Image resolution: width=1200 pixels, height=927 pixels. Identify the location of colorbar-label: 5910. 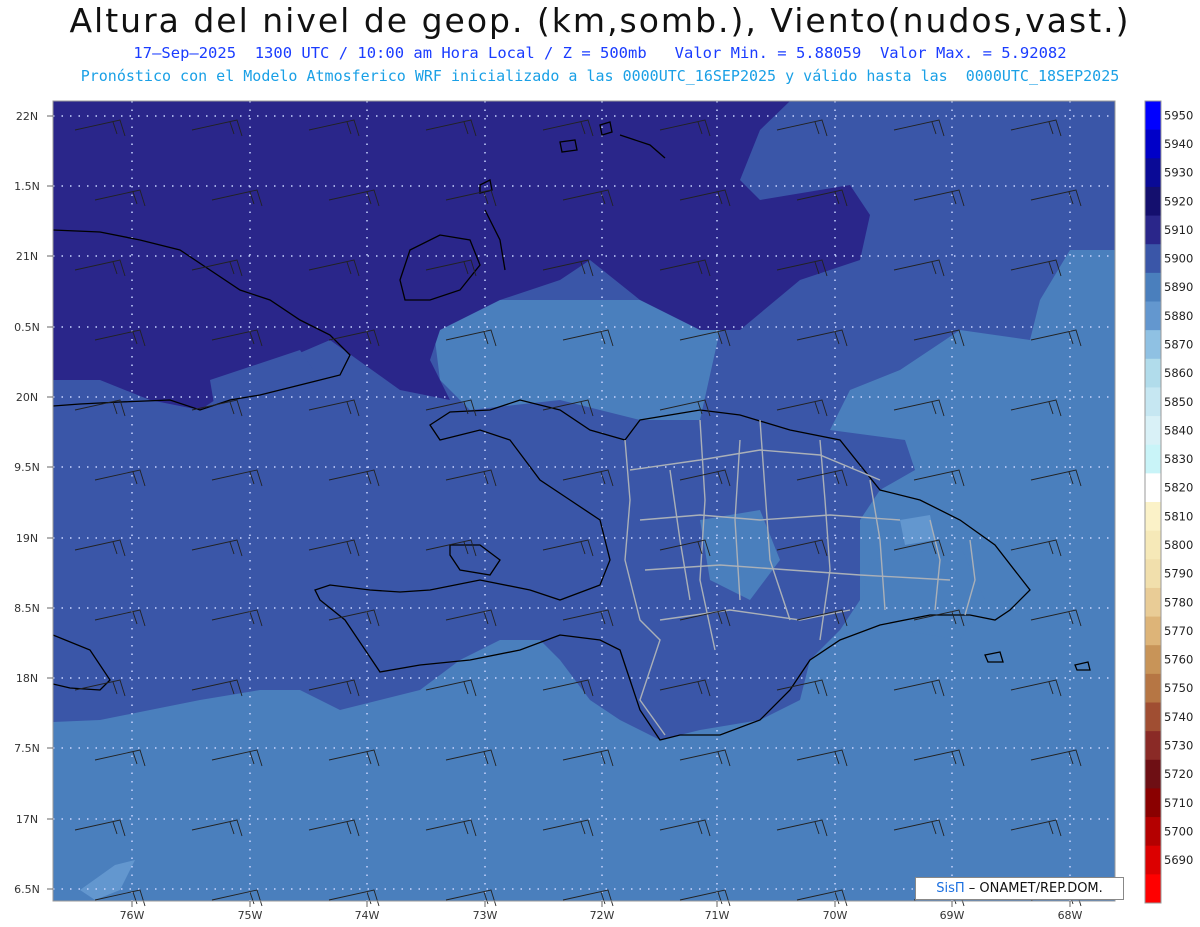
(1178, 230).